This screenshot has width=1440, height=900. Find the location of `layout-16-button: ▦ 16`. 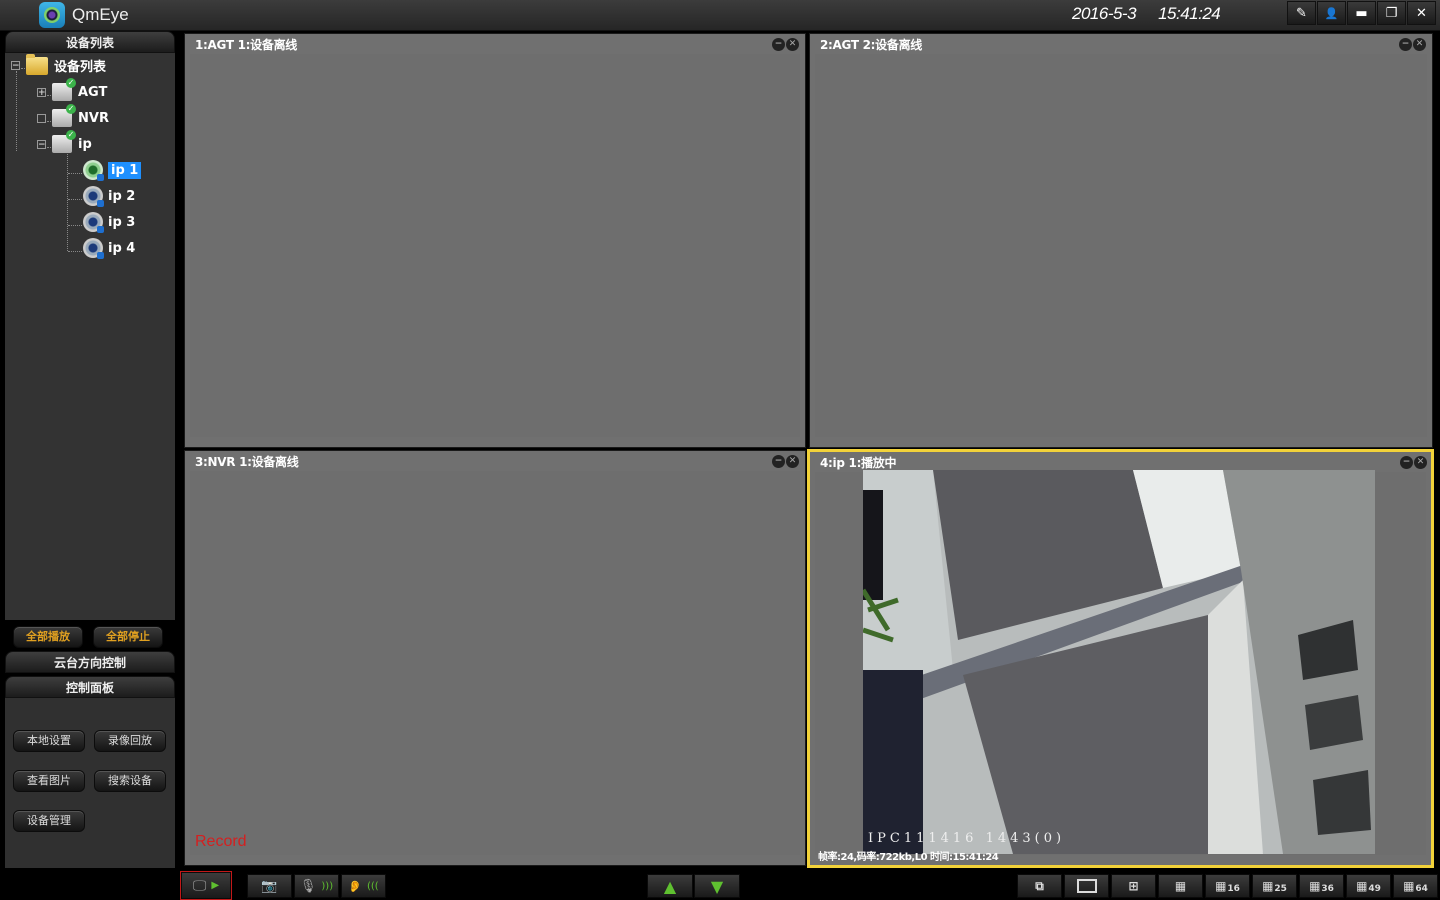

layout-16-button: ▦ 16 is located at coordinates (1227, 886).